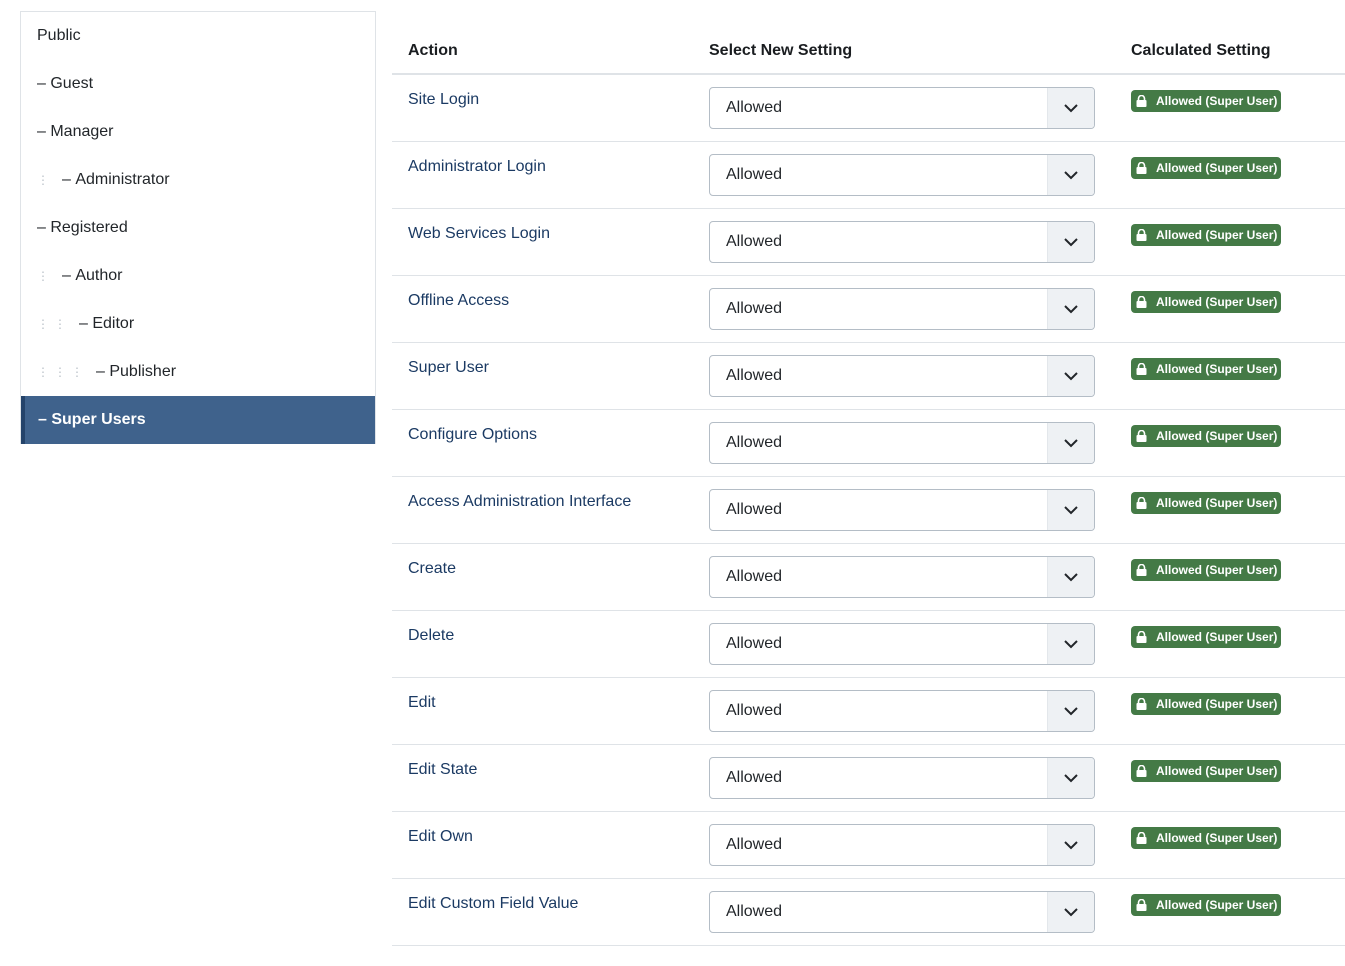 The height and width of the screenshot is (966, 1345). I want to click on header-action: Action, so click(433, 50).